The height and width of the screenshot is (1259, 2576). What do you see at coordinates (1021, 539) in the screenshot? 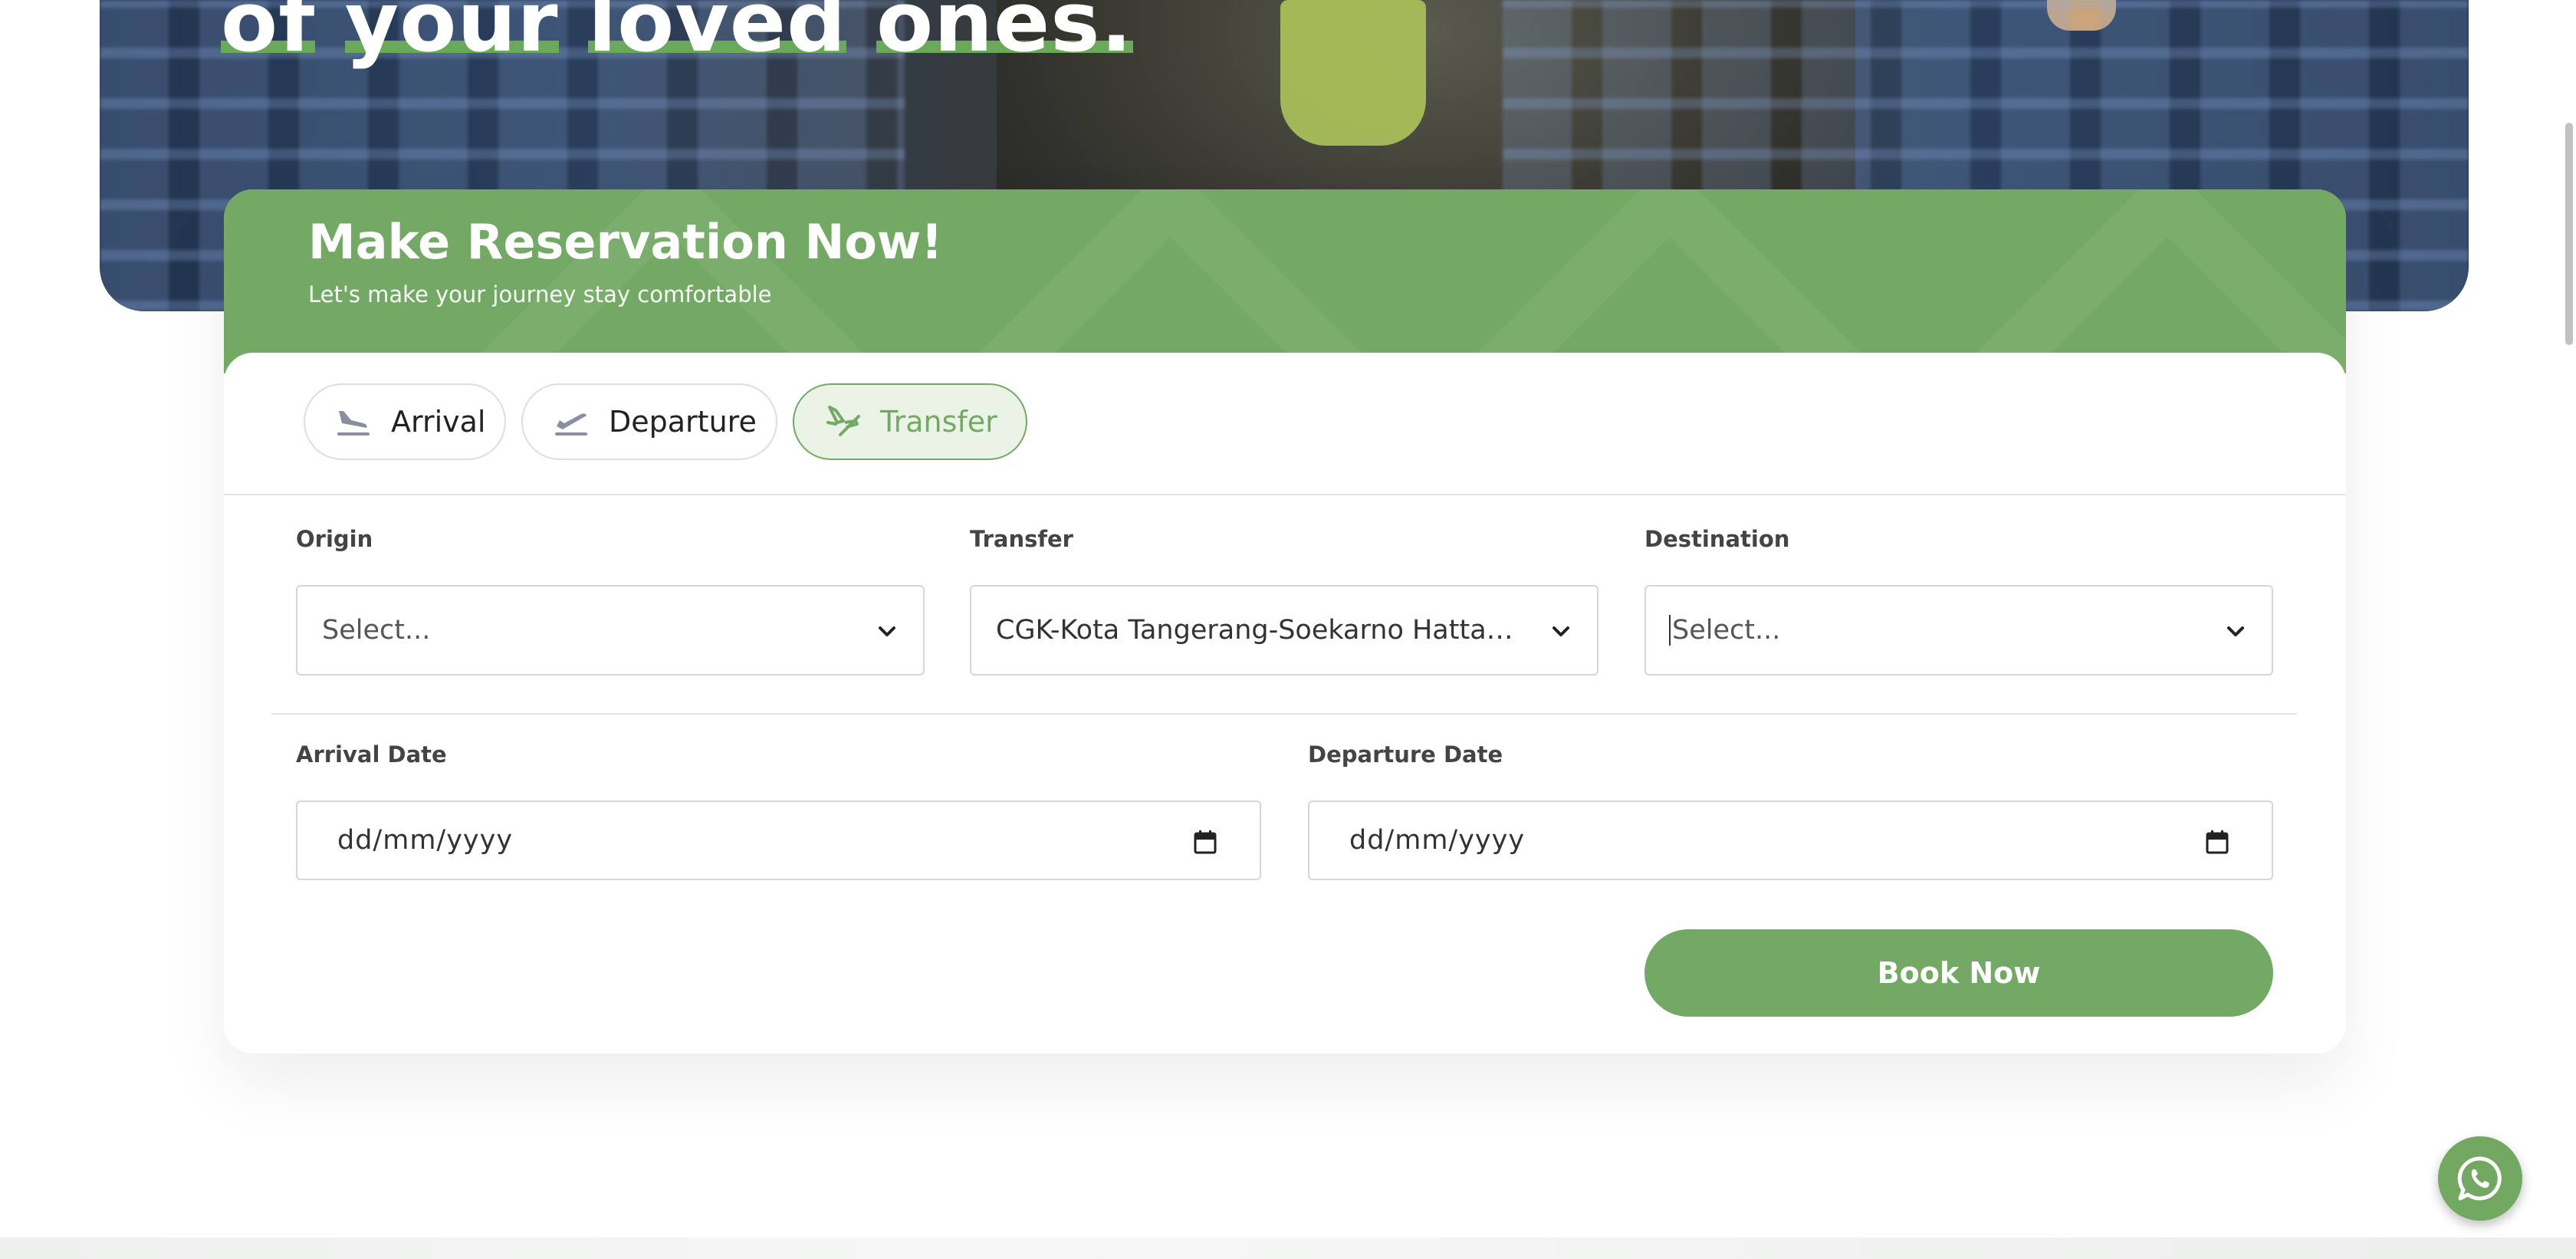
I see `transfer-label: Transfer` at bounding box center [1021, 539].